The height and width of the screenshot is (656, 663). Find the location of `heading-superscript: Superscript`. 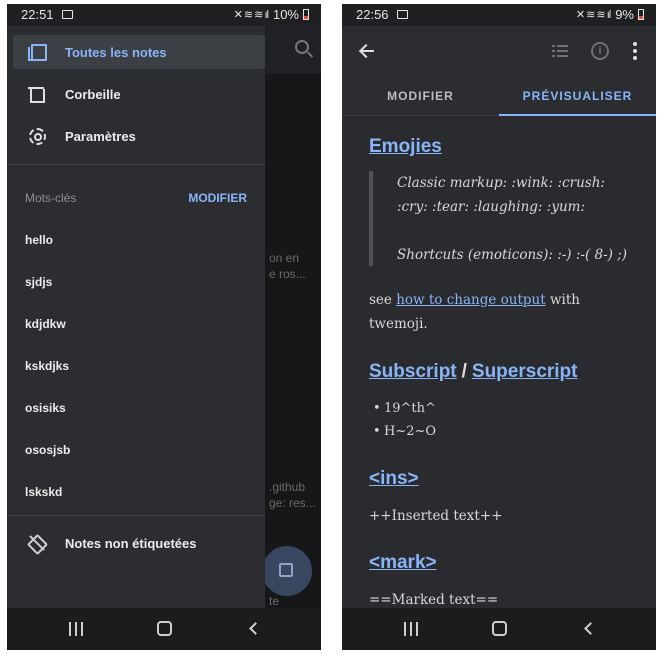

heading-superscript: Superscript is located at coordinates (525, 371).